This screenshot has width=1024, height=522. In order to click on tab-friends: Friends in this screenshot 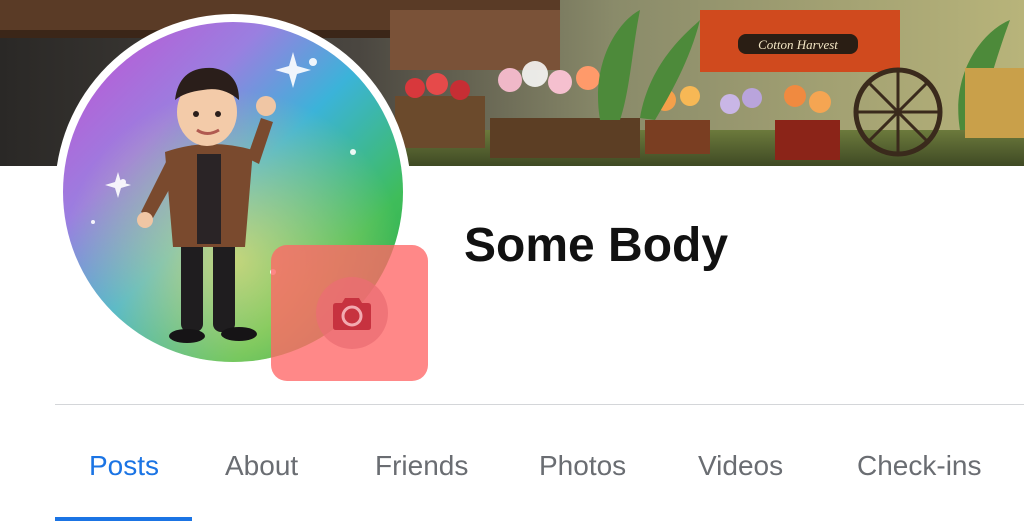, I will do `click(421, 466)`.